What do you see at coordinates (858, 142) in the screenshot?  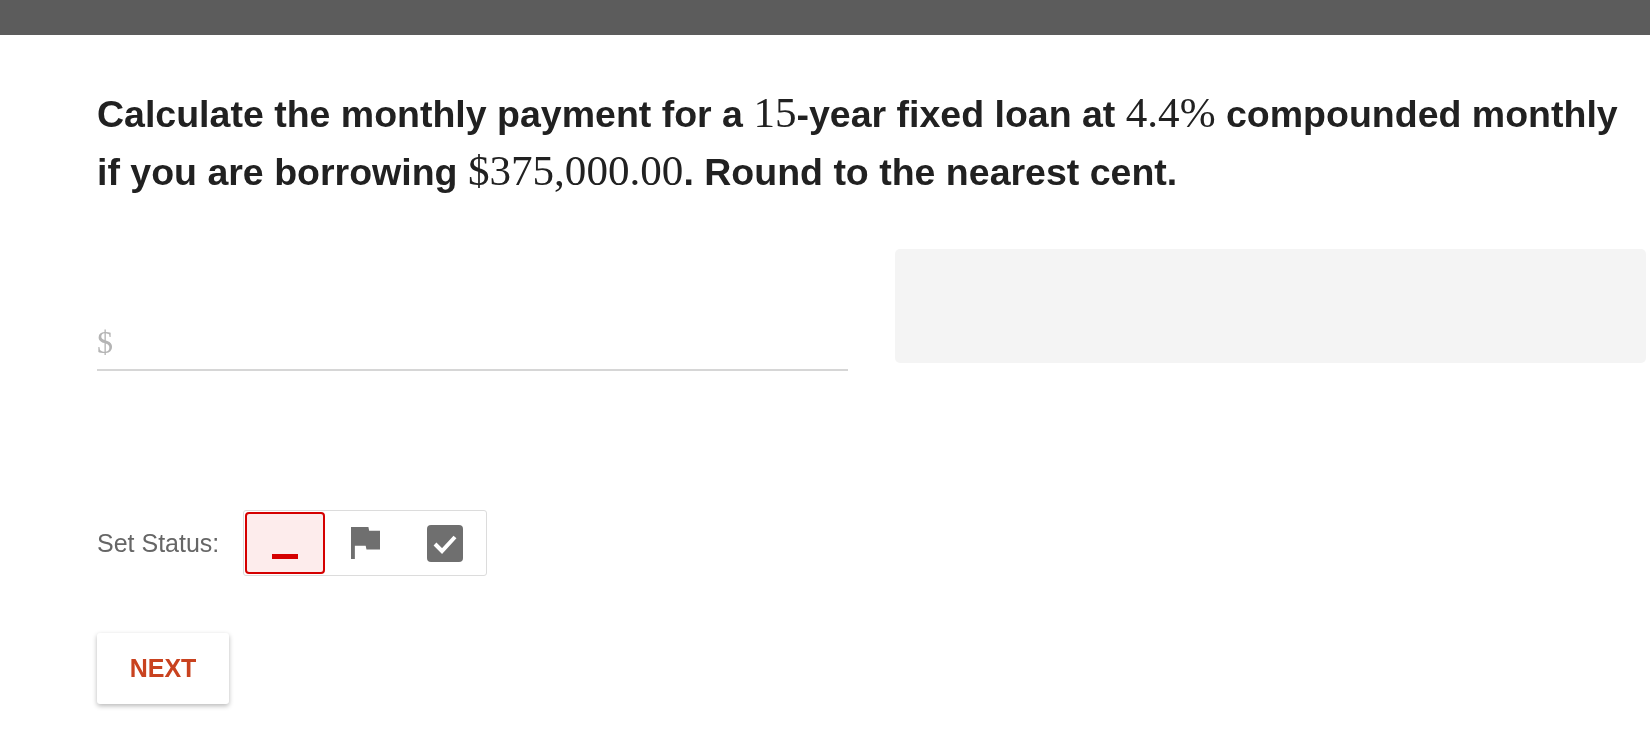 I see `question-text: Calculate the monthly payment for a 15-year fixed loan at 4.4% compounded monthly if you are borrowing $375,000.00. Round to the nearest cent.` at bounding box center [858, 142].